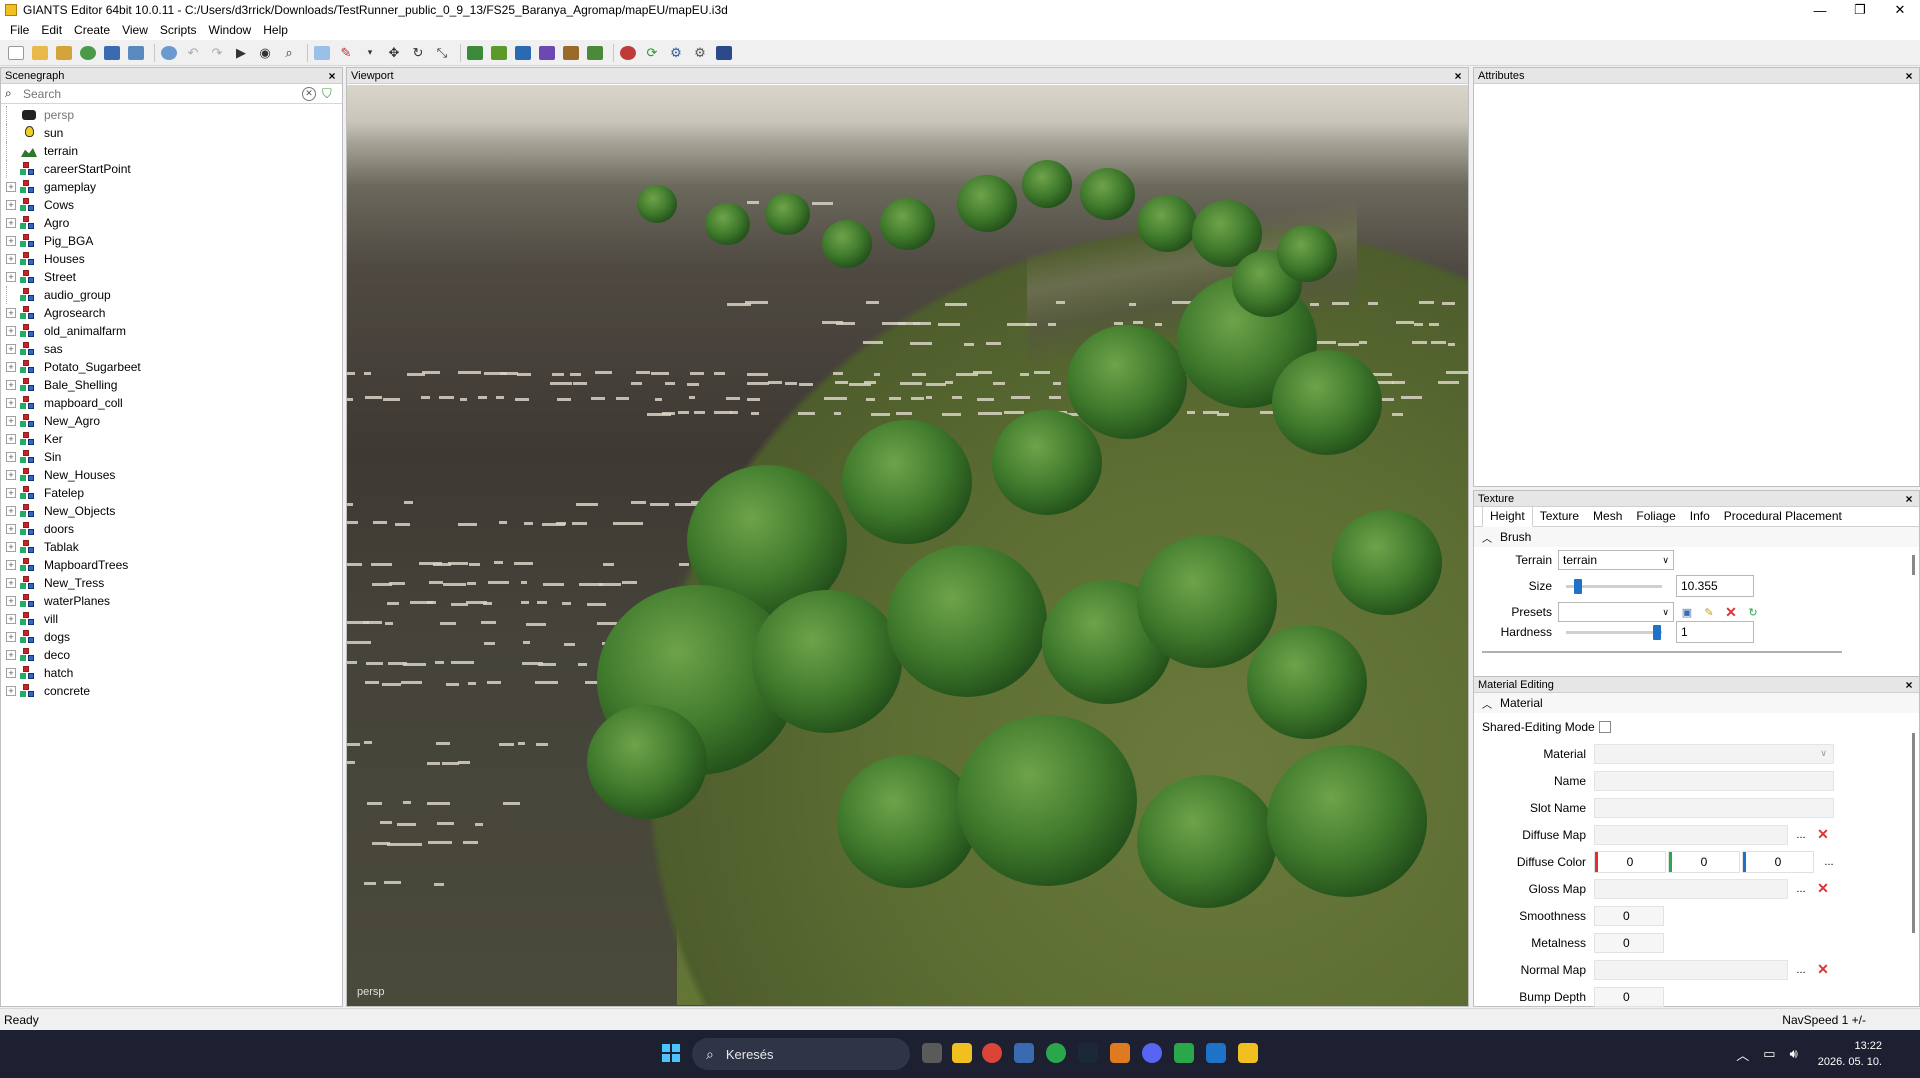  What do you see at coordinates (171, 295) in the screenshot?
I see `scenegraph-node: audio_group` at bounding box center [171, 295].